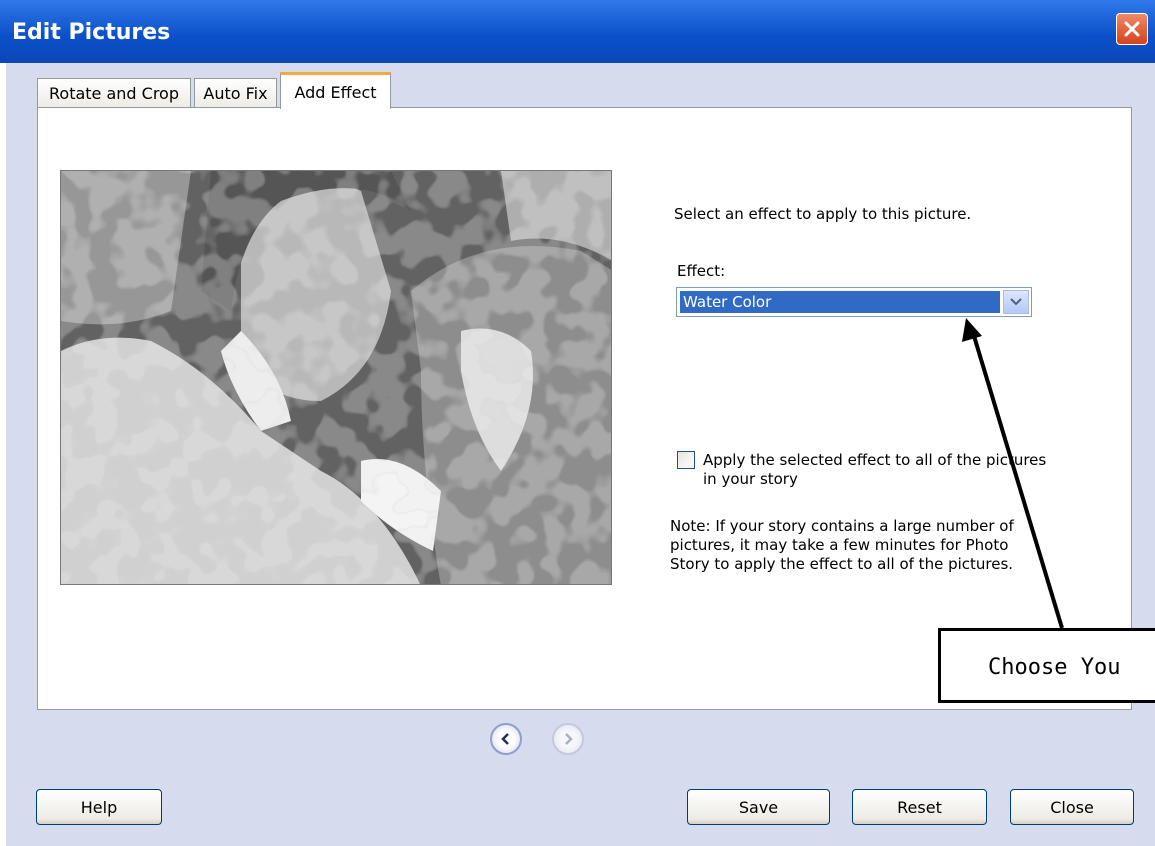  I want to click on previous-picture-button, so click(506, 739).